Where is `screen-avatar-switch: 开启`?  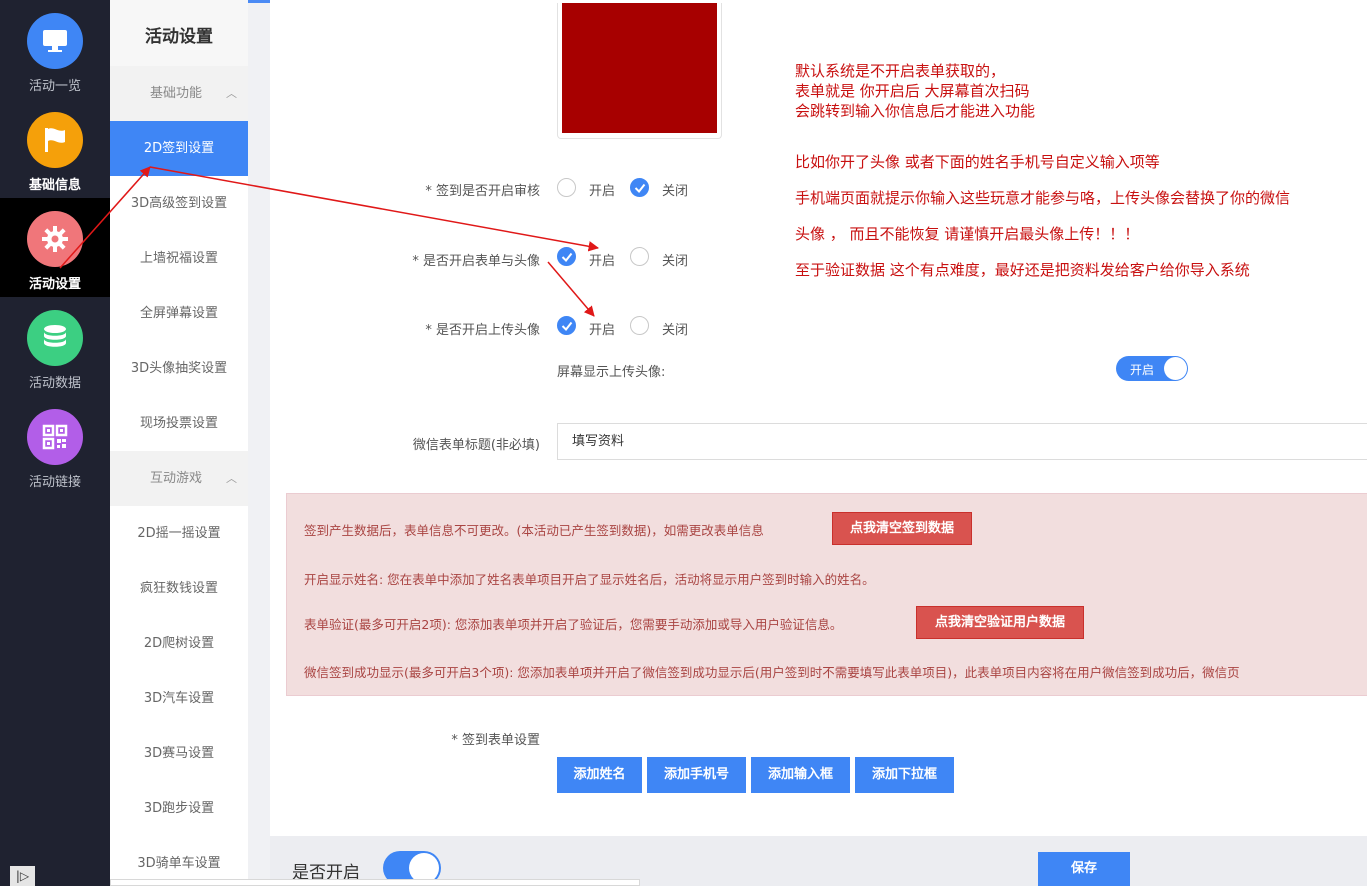
screen-avatar-switch: 开启 is located at coordinates (1152, 368).